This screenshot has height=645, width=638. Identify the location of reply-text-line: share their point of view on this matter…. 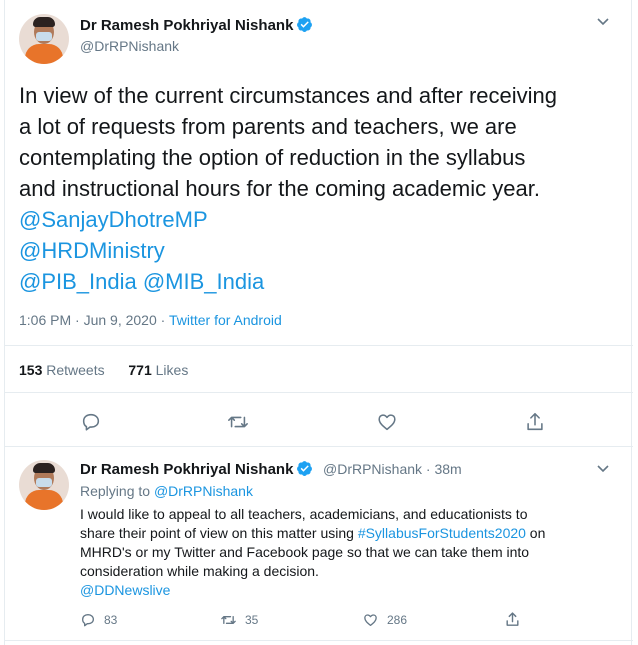
(350, 533).